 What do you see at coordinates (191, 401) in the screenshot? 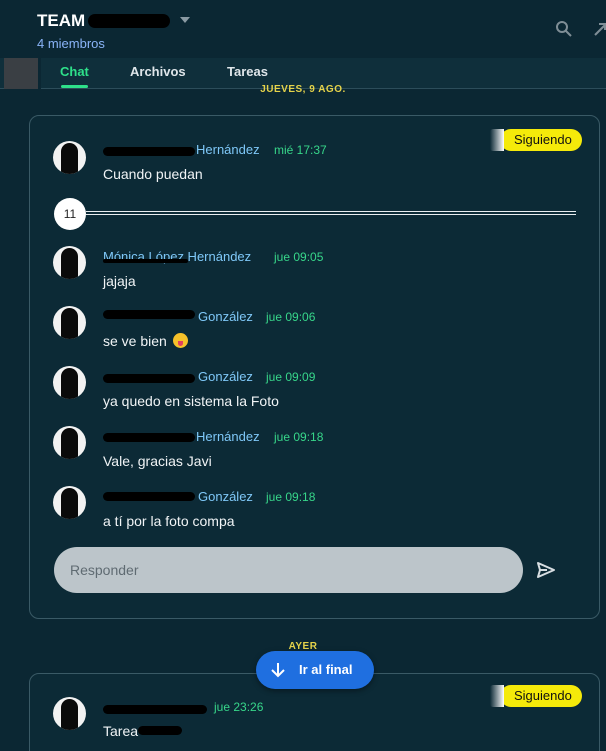
I see `message-text: ya quedo en sistema la Foto` at bounding box center [191, 401].